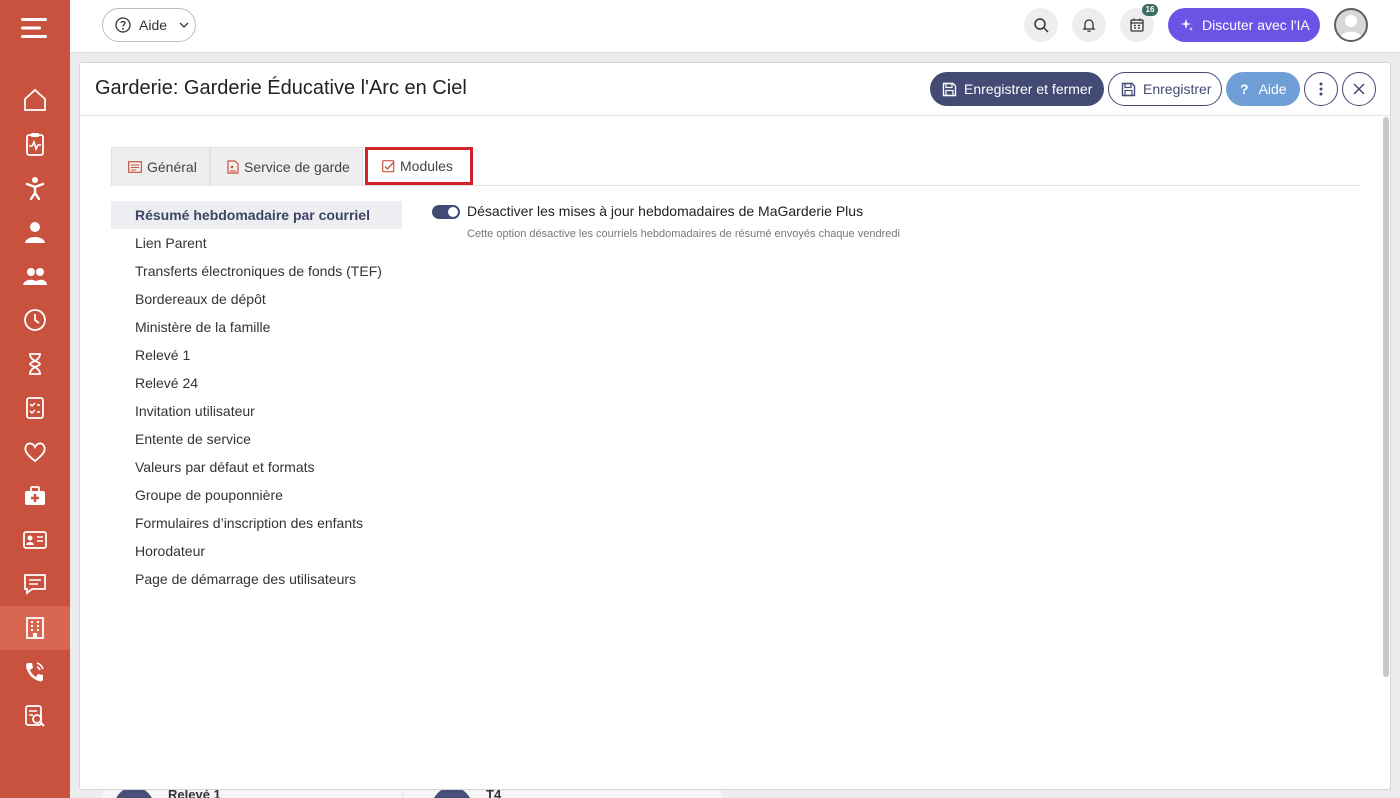 The width and height of the screenshot is (1400, 798). Describe the element at coordinates (256, 495) in the screenshot. I see `list-item: Groupe de pouponnière` at that location.